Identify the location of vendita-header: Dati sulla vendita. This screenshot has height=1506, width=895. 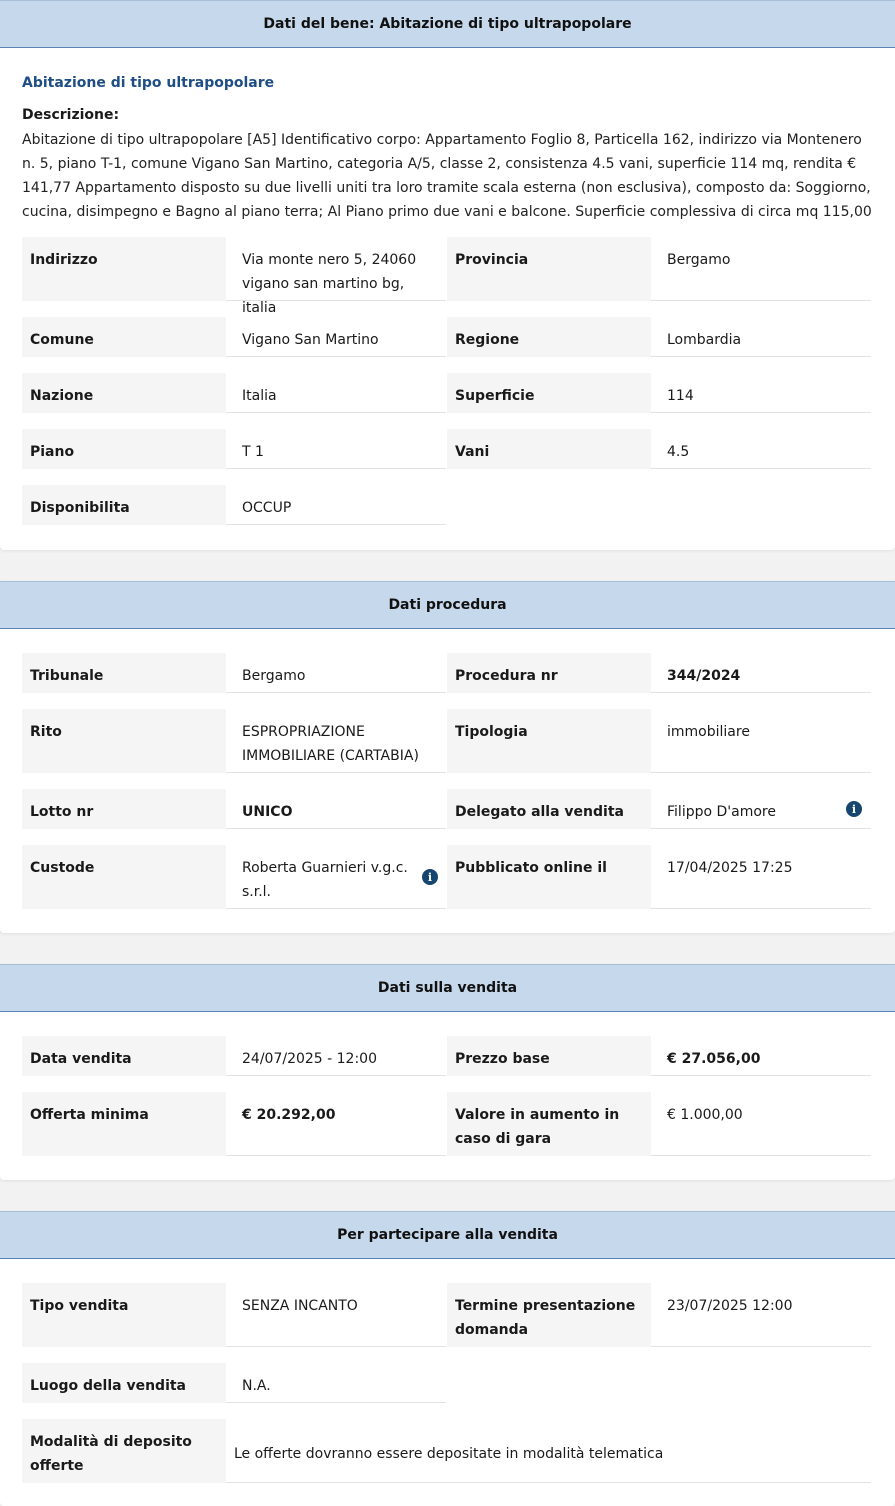
(447, 988).